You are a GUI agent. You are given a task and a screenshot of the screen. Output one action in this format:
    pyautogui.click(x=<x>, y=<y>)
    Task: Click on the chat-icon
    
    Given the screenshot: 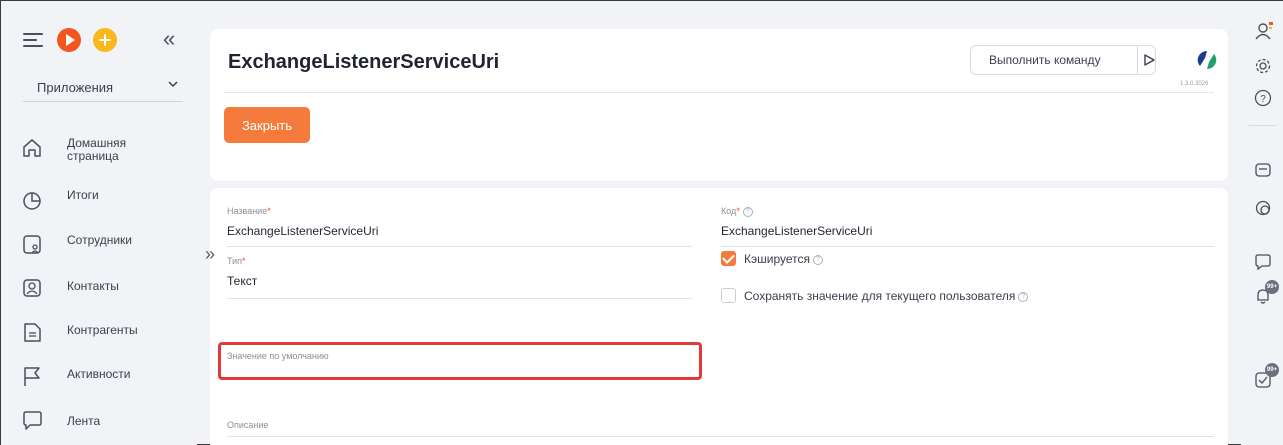 What is the action you would take?
    pyautogui.click(x=32, y=420)
    